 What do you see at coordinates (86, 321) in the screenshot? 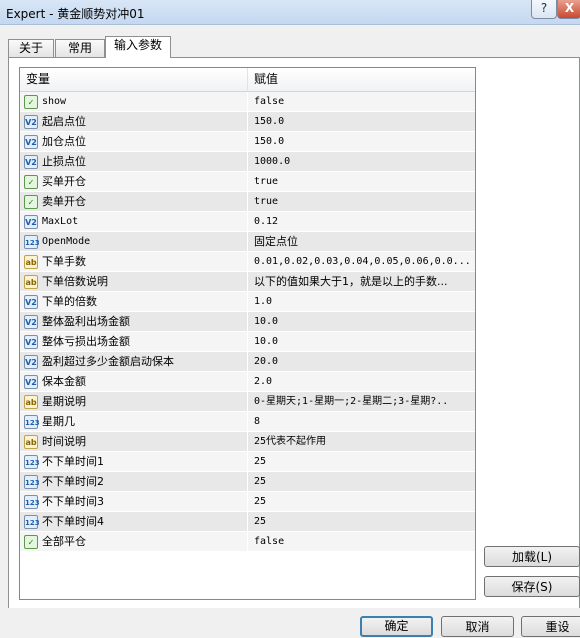
I see `variable-name: 整体盈利出场金额` at bounding box center [86, 321].